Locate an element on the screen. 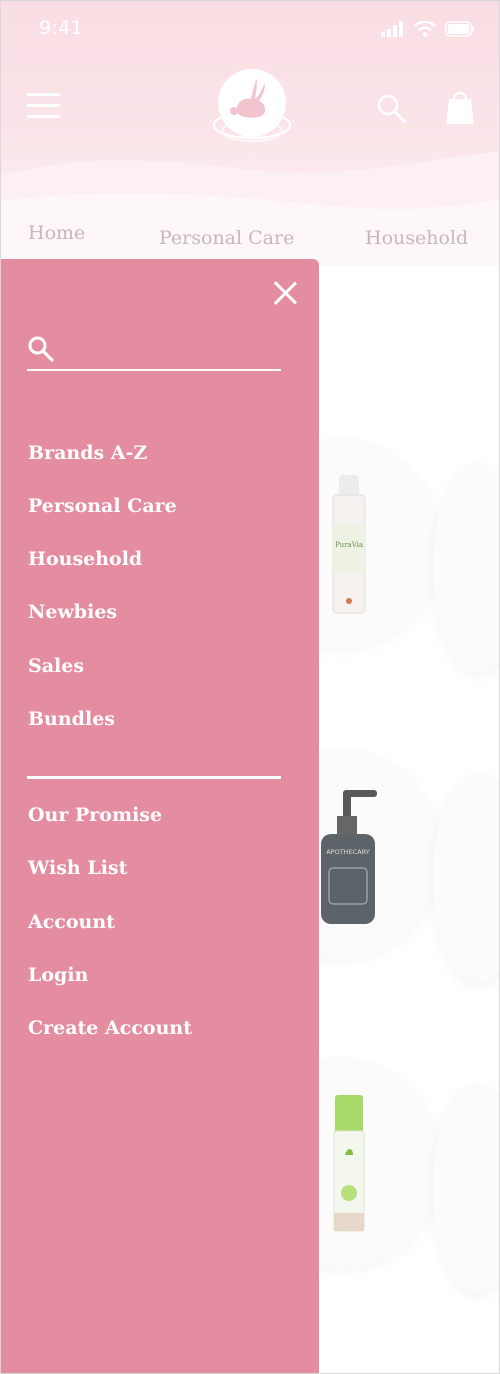 This screenshot has width=500, height=1374. menu-search is located at coordinates (154, 352).